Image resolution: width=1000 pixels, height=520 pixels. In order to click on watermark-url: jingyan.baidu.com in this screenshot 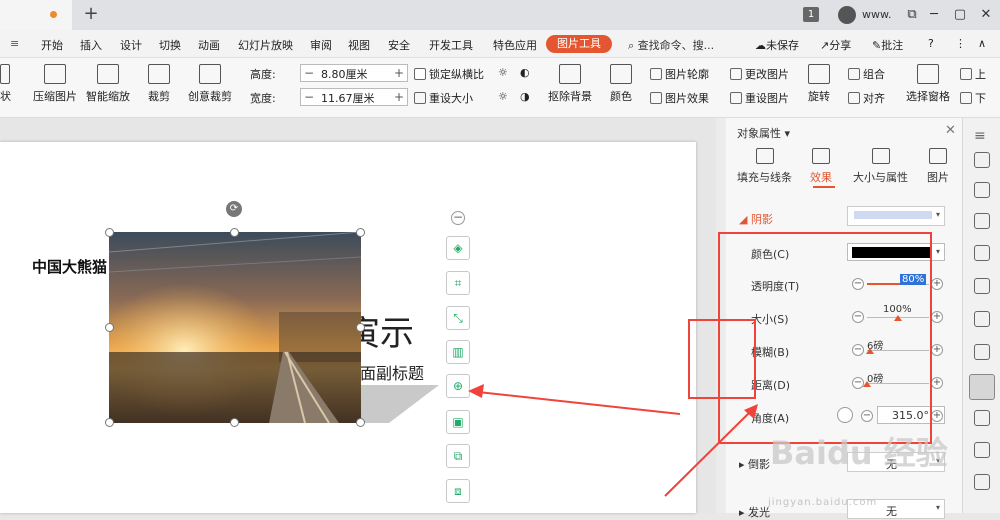, I will do `click(823, 502)`.